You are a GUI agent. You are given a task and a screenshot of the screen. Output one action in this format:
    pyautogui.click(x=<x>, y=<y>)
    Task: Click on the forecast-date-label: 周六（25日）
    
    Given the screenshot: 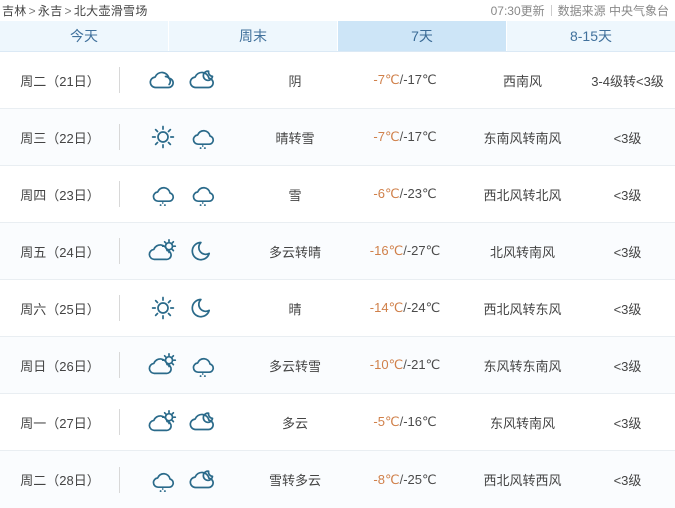 What is the action you would take?
    pyautogui.click(x=60, y=309)
    